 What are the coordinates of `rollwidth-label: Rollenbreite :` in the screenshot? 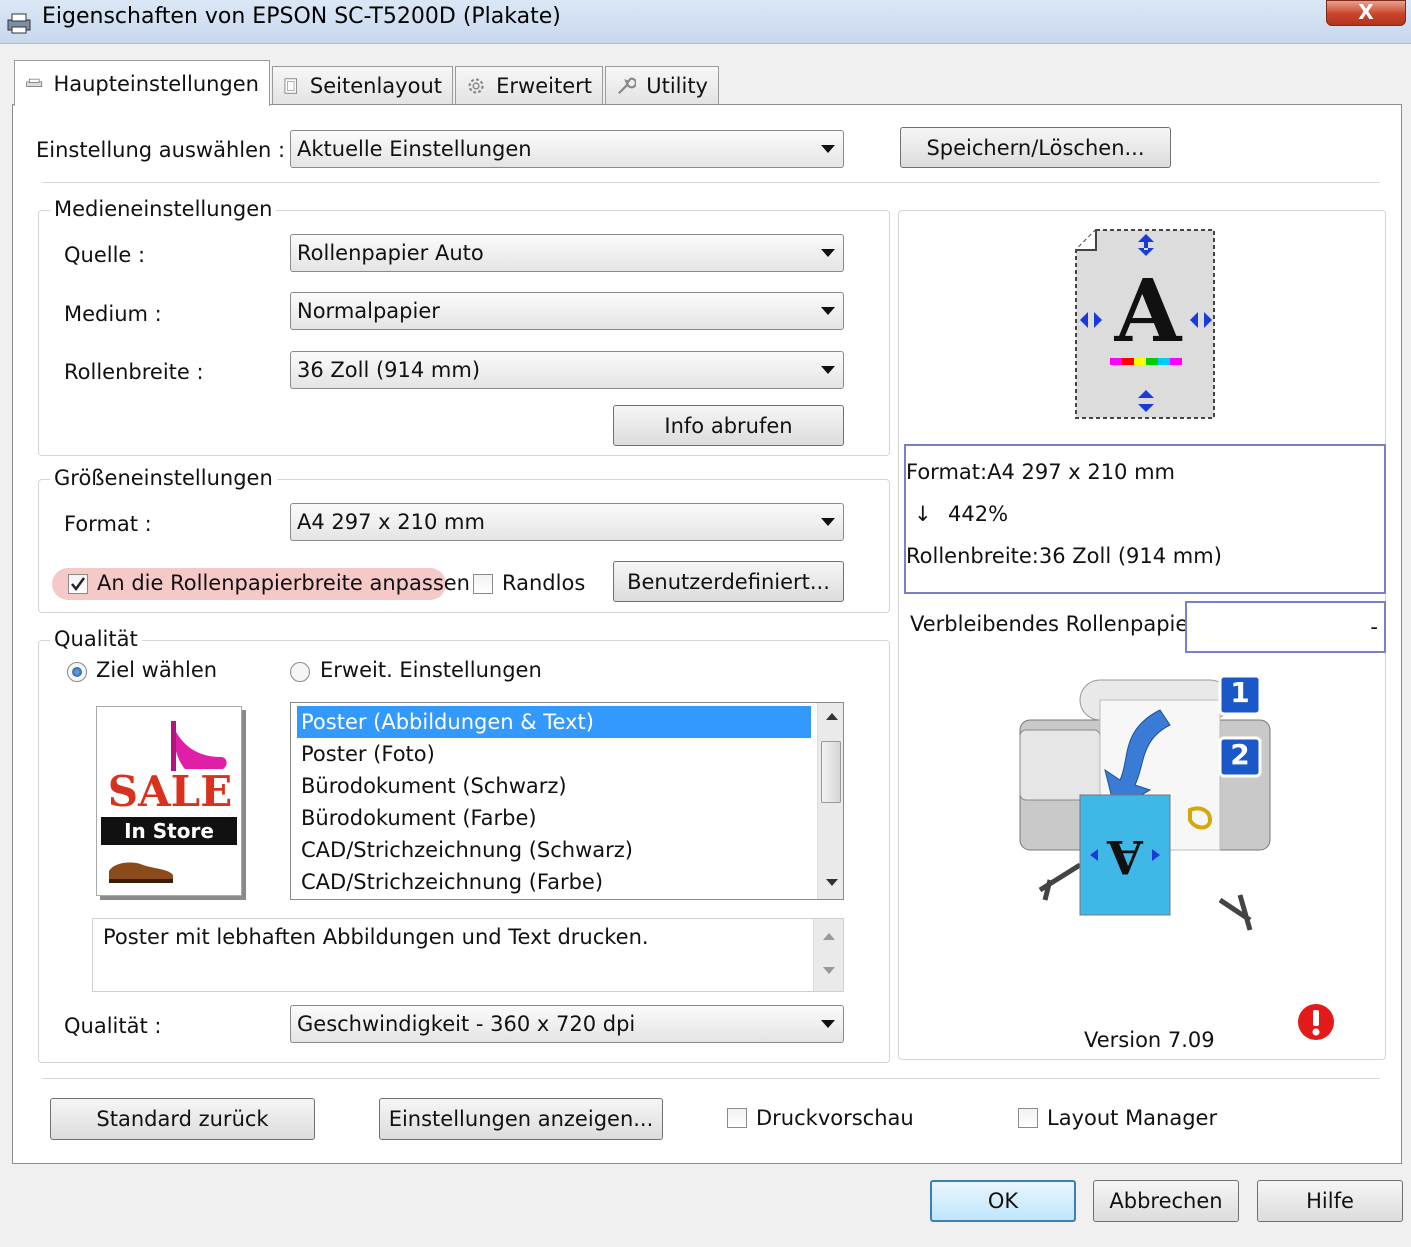 It's located at (134, 372).